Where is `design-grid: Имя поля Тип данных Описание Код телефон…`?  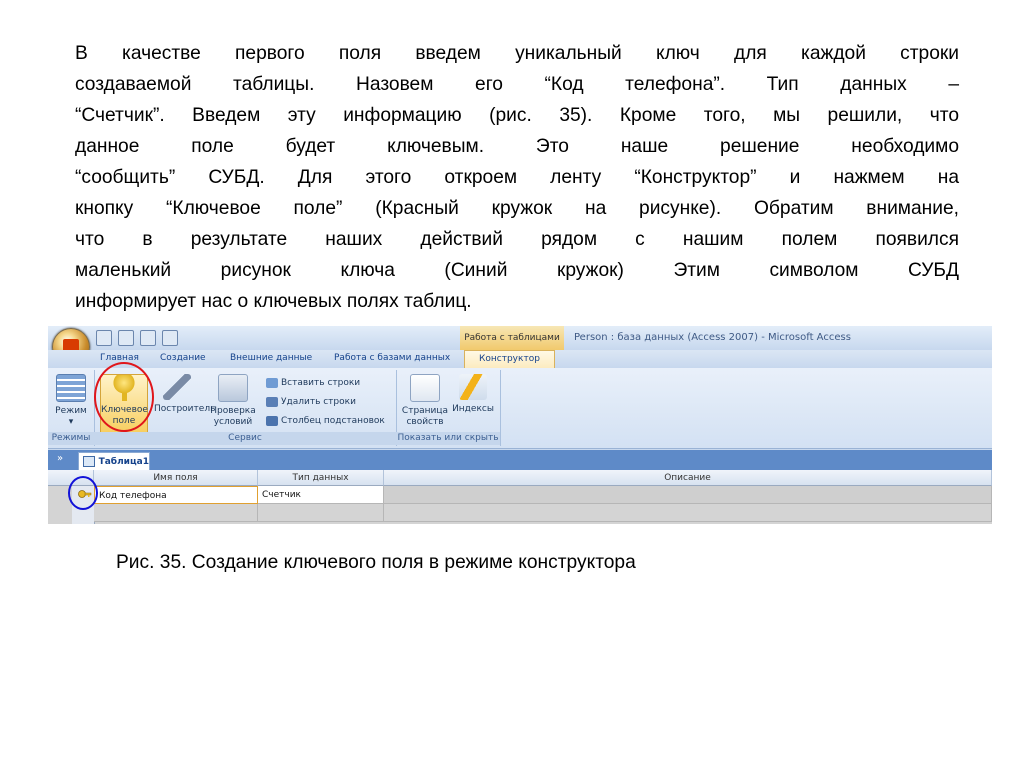
design-grid: Имя поля Тип данных Описание Код телефон… is located at coordinates (520, 497).